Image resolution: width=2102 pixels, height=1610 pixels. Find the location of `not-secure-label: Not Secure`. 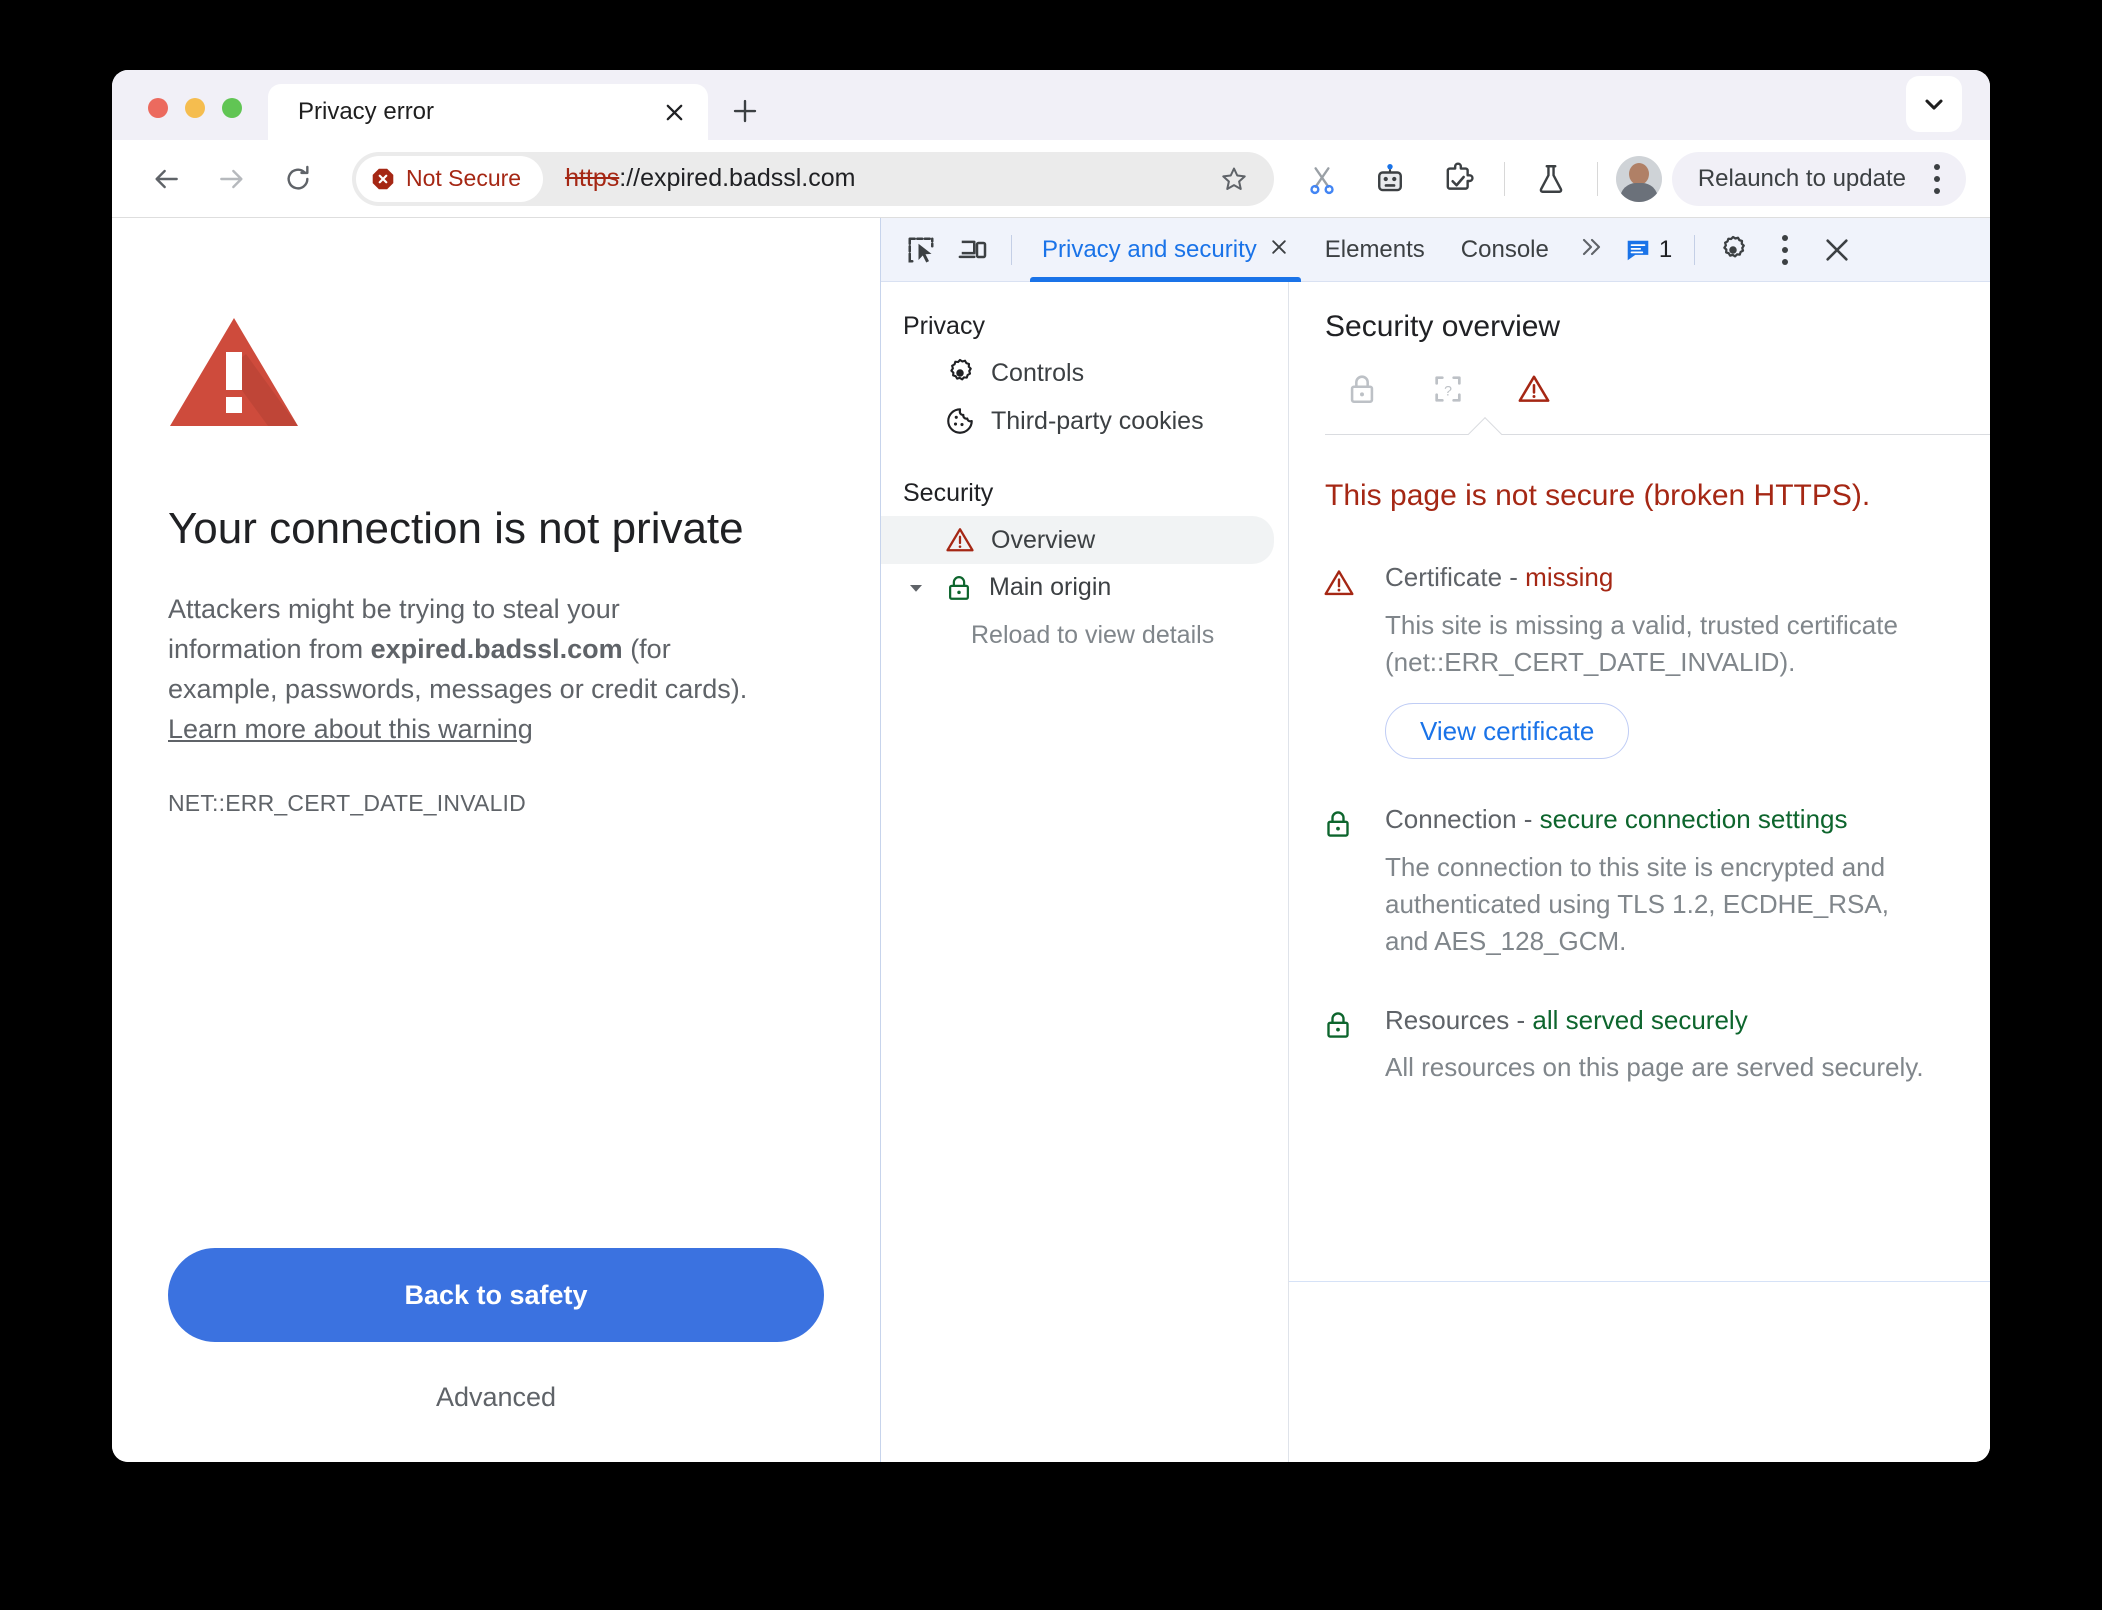

not-secure-label: Not Secure is located at coordinates (464, 178).